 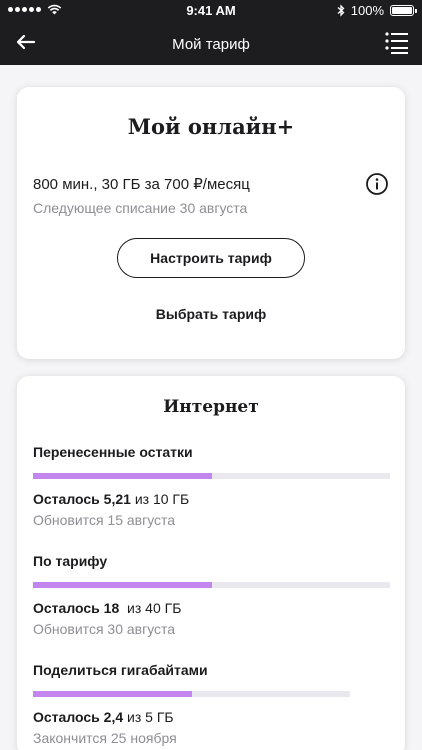 I want to click on top-bar: 9:41 AM 100% Мой тариф, so click(x=211, y=32).